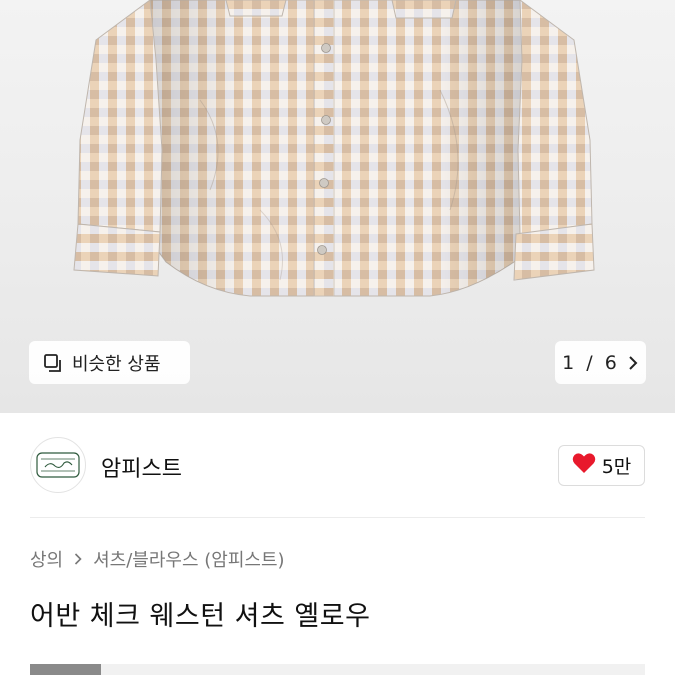 The image size is (675, 675). Describe the element at coordinates (188, 559) in the screenshot. I see `breadcrumb-subcategory: 셔츠/블라우스 (암피스트)` at that location.